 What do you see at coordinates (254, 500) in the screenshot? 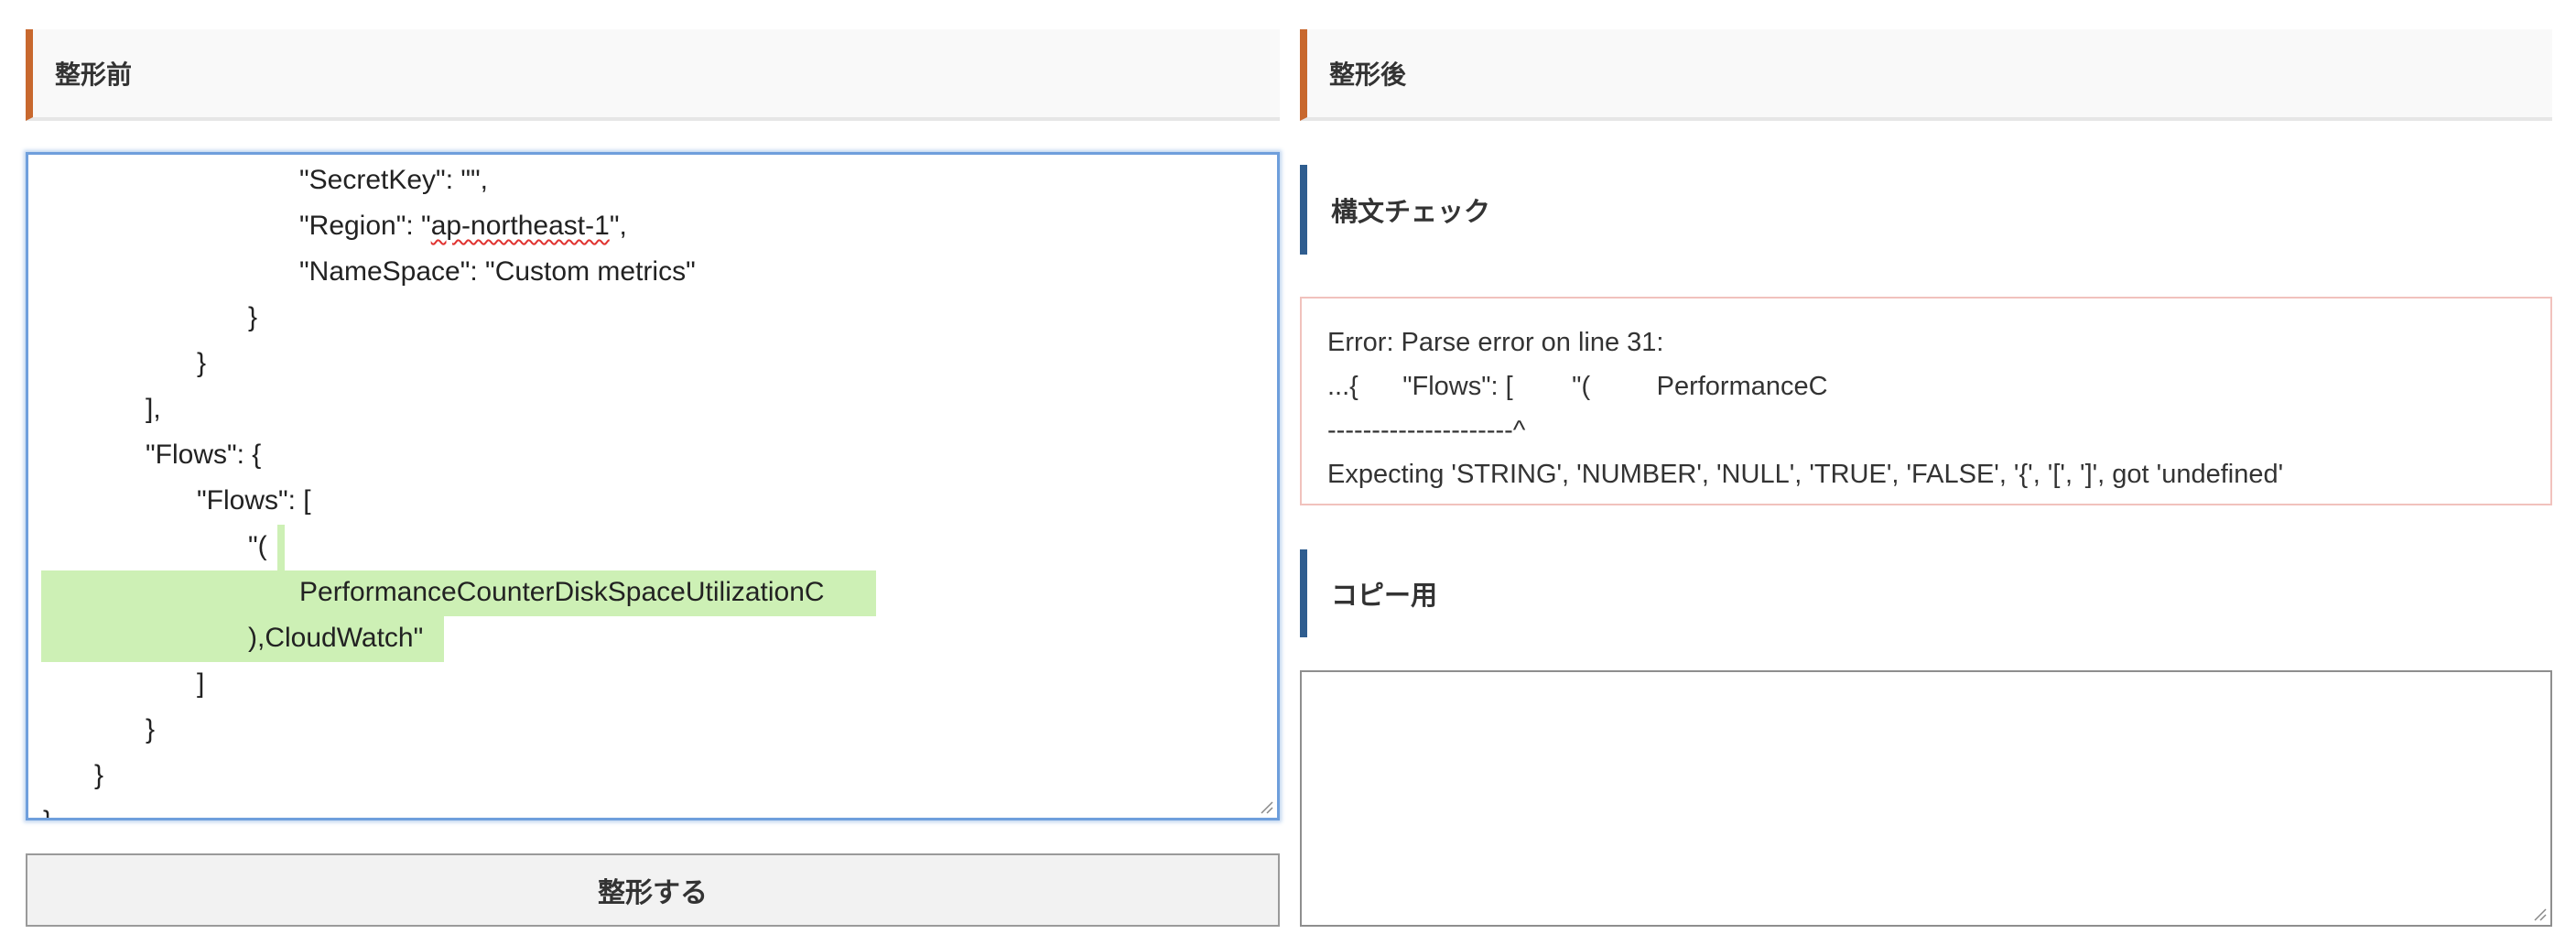
I see `editor-line: "Flows": [` at bounding box center [254, 500].